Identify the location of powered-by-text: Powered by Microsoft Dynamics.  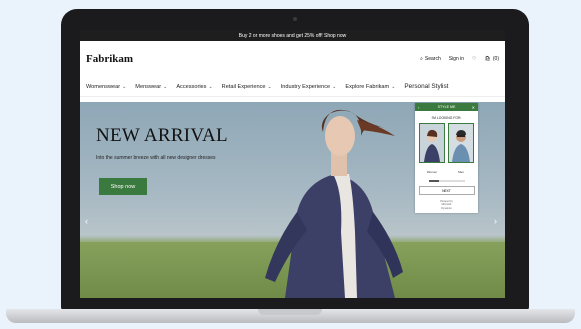
(446, 205).